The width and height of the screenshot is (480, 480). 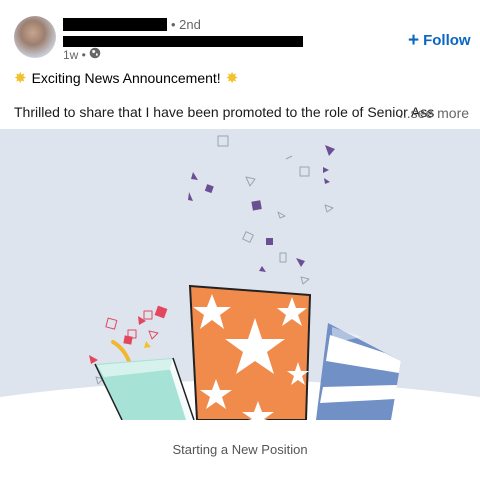 What do you see at coordinates (35, 37) in the screenshot?
I see `avatar` at bounding box center [35, 37].